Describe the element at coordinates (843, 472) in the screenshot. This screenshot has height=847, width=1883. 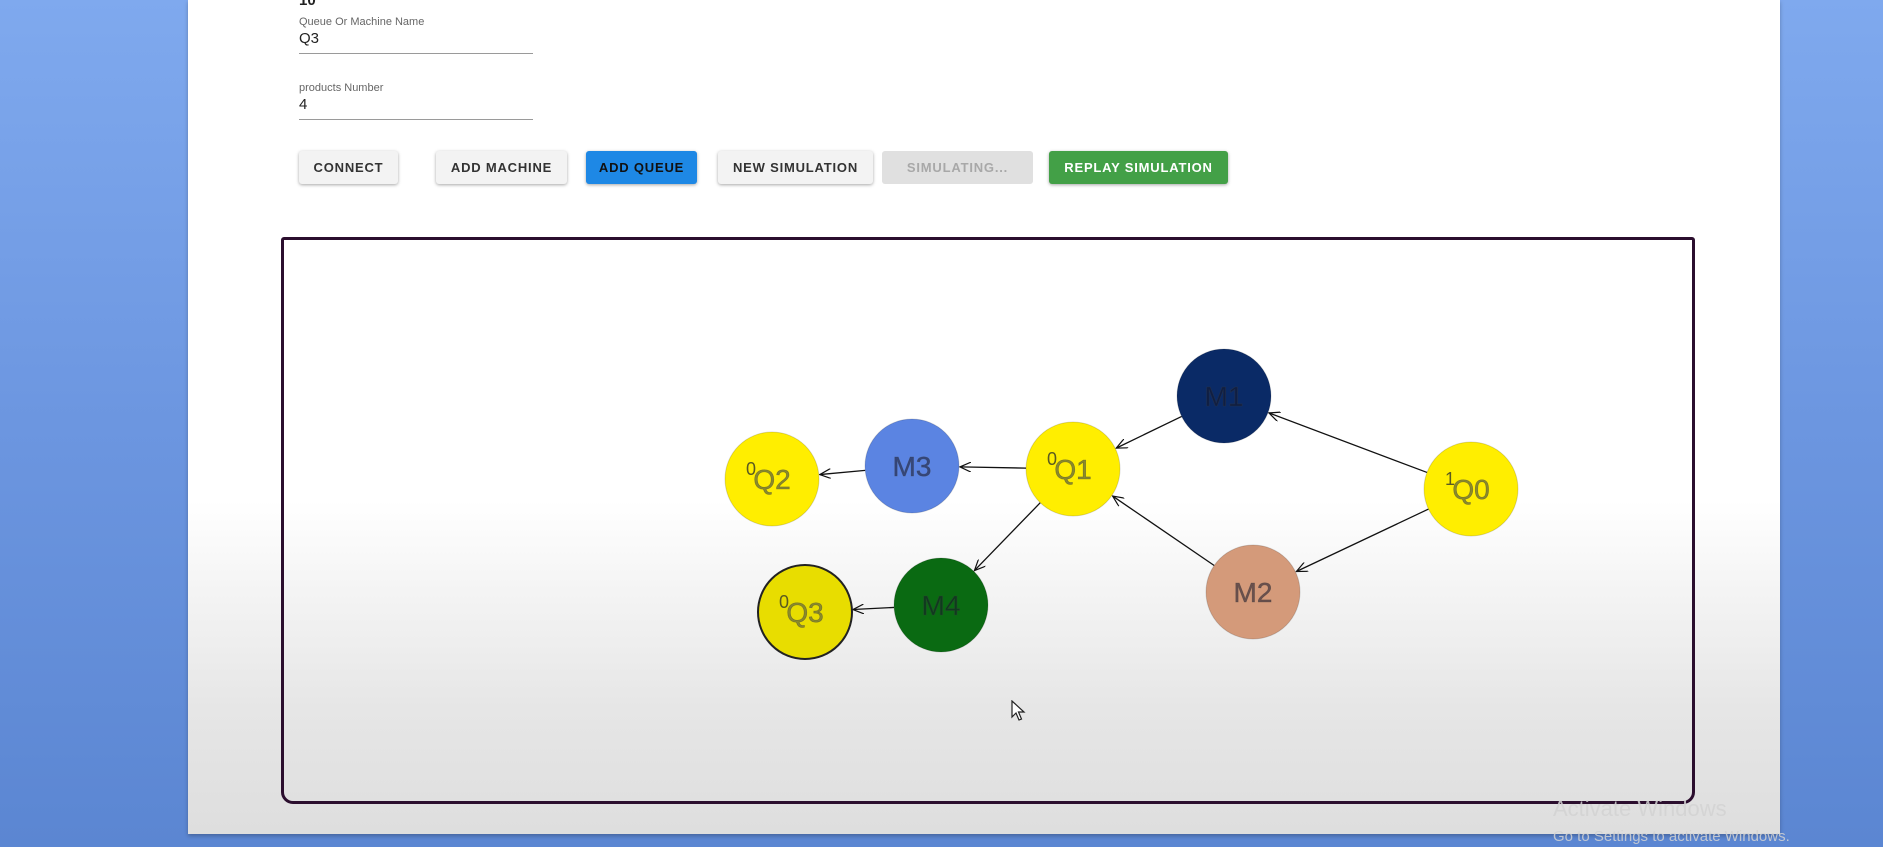
I see `edge-m3-q2` at that location.